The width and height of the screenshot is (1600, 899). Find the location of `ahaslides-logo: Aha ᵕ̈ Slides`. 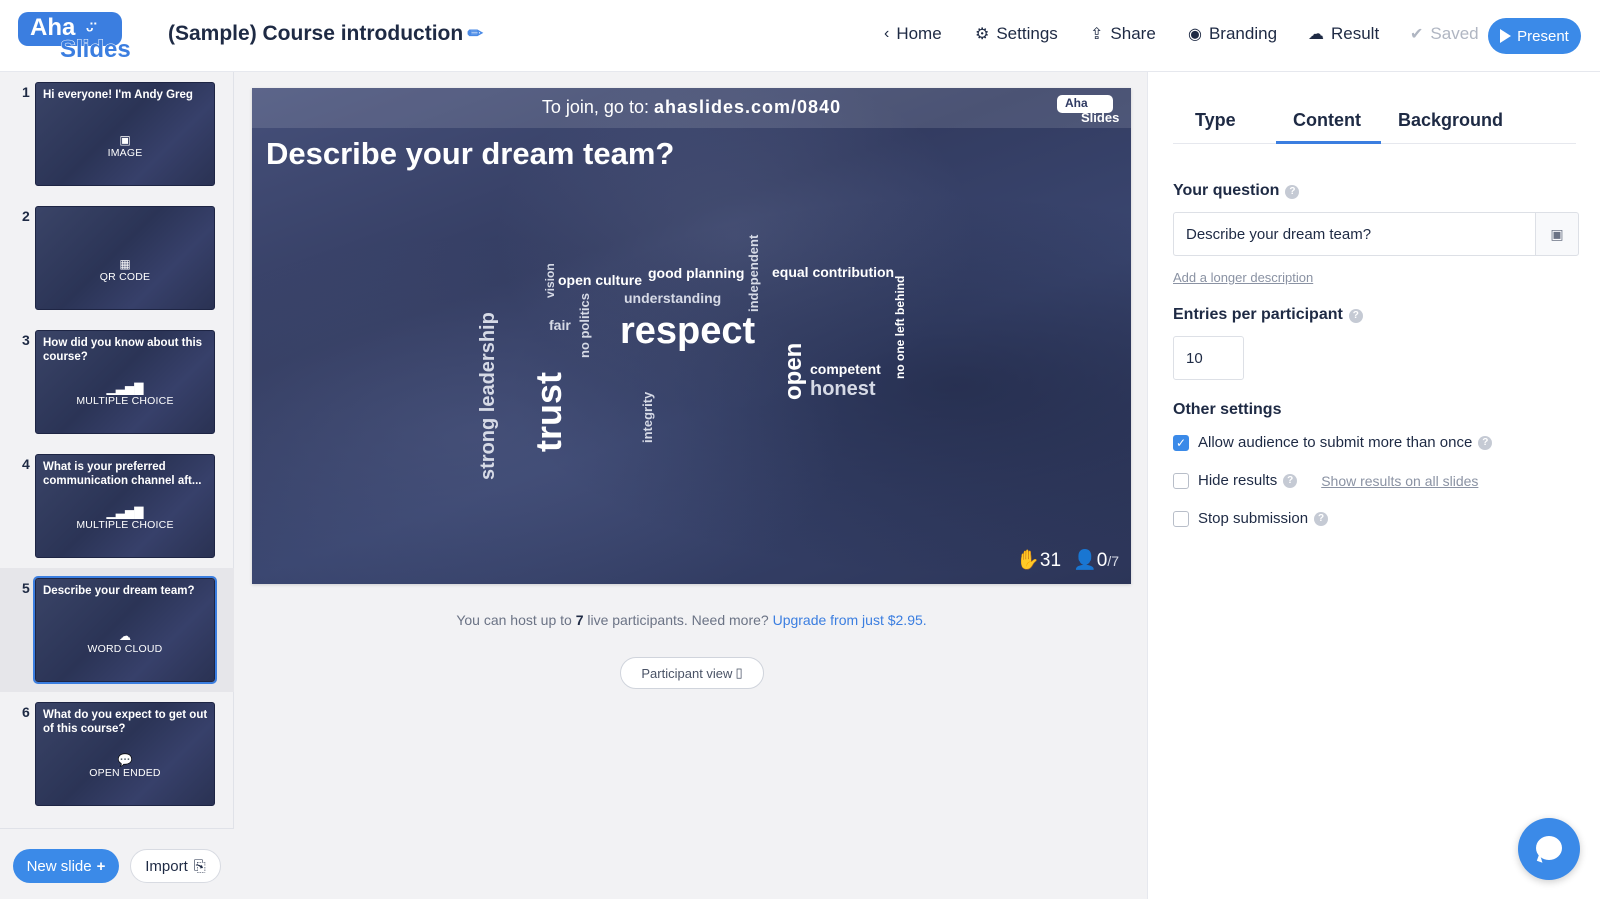

ahaslides-logo: Aha ᵕ̈ Slides is located at coordinates (77, 38).